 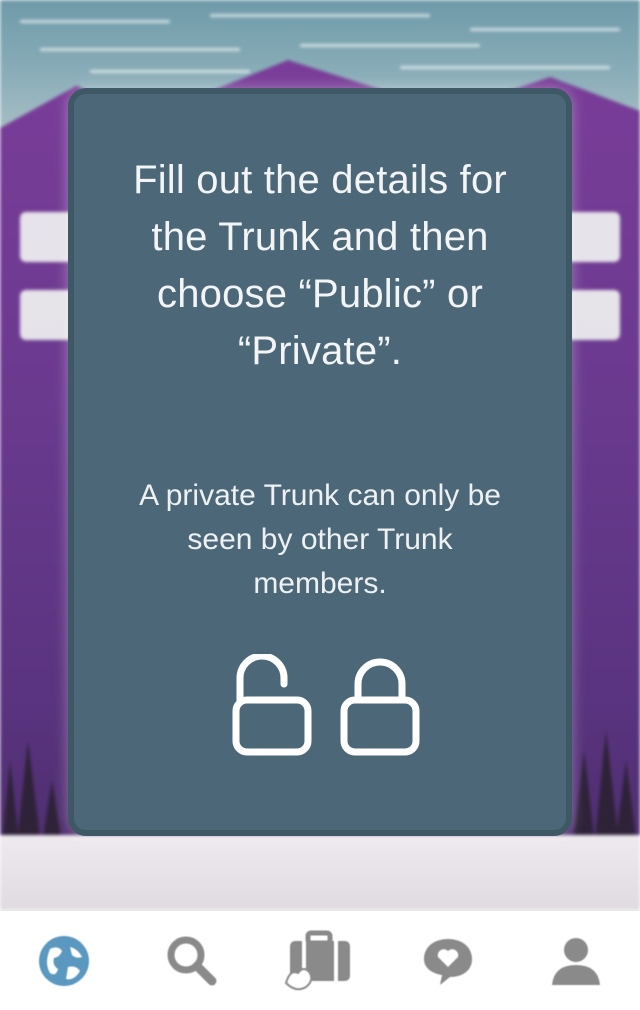 I want to click on snowy-ground, so click(x=320, y=872).